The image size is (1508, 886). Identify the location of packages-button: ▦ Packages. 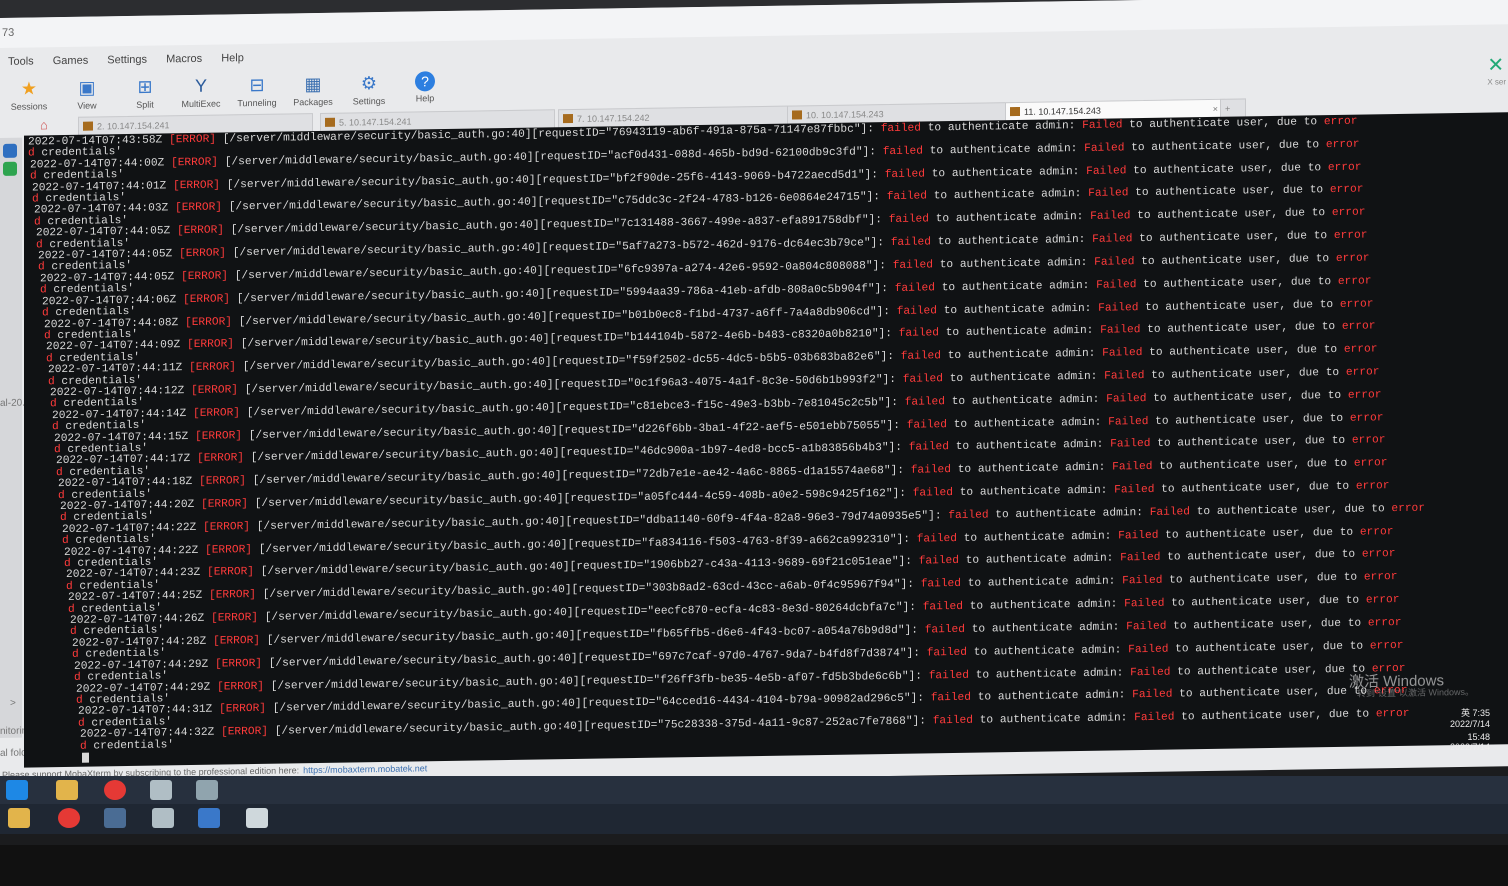
(313, 89).